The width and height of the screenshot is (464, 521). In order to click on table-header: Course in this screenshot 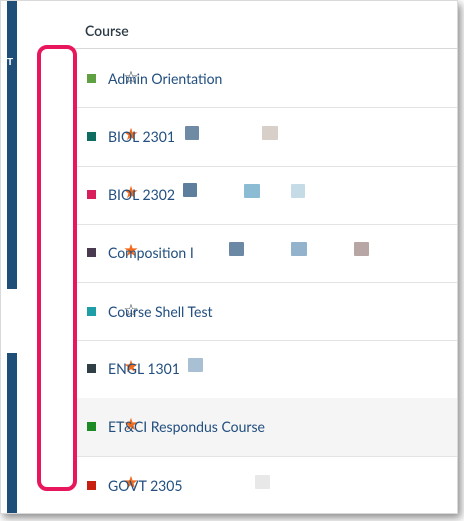, I will do `click(265, 25)`.